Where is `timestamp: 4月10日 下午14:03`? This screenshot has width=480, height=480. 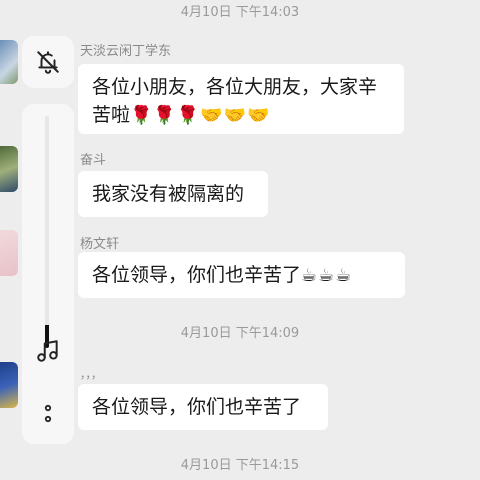 timestamp: 4月10日 下午14:03 is located at coordinates (240, 12).